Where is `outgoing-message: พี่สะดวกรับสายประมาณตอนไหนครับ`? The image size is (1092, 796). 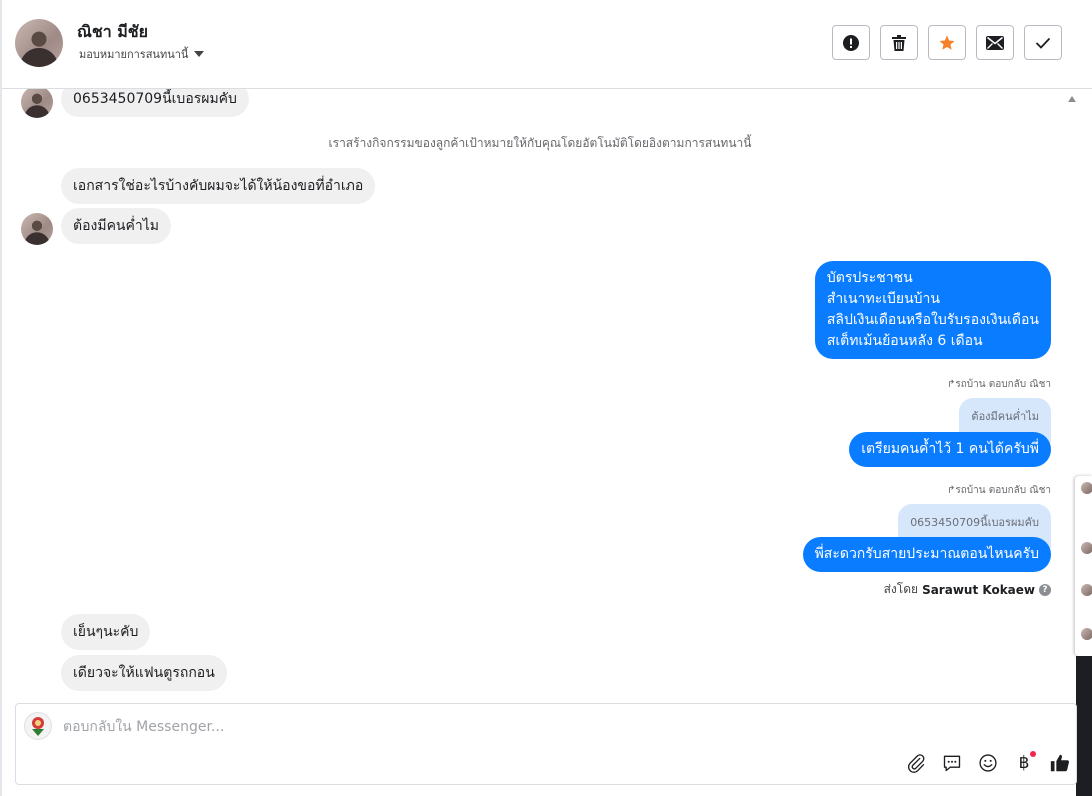 outgoing-message: พี่สะดวกรับสายประมาณตอนไหนครับ is located at coordinates (926, 554).